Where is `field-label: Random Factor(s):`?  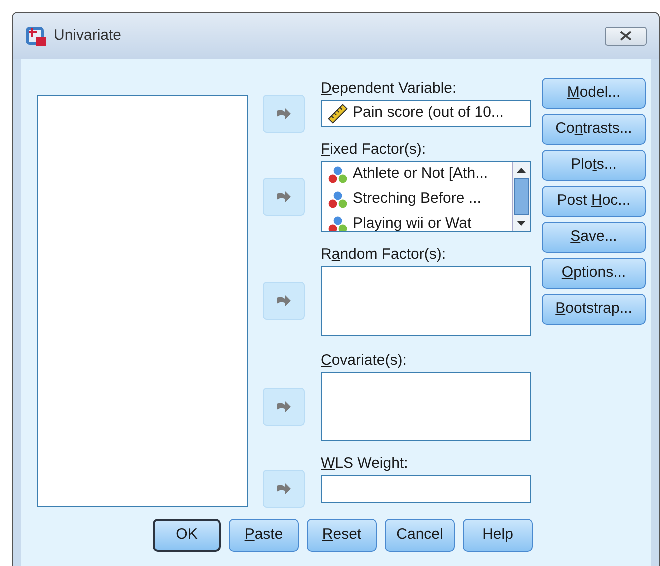
field-label: Random Factor(s): is located at coordinates (383, 255).